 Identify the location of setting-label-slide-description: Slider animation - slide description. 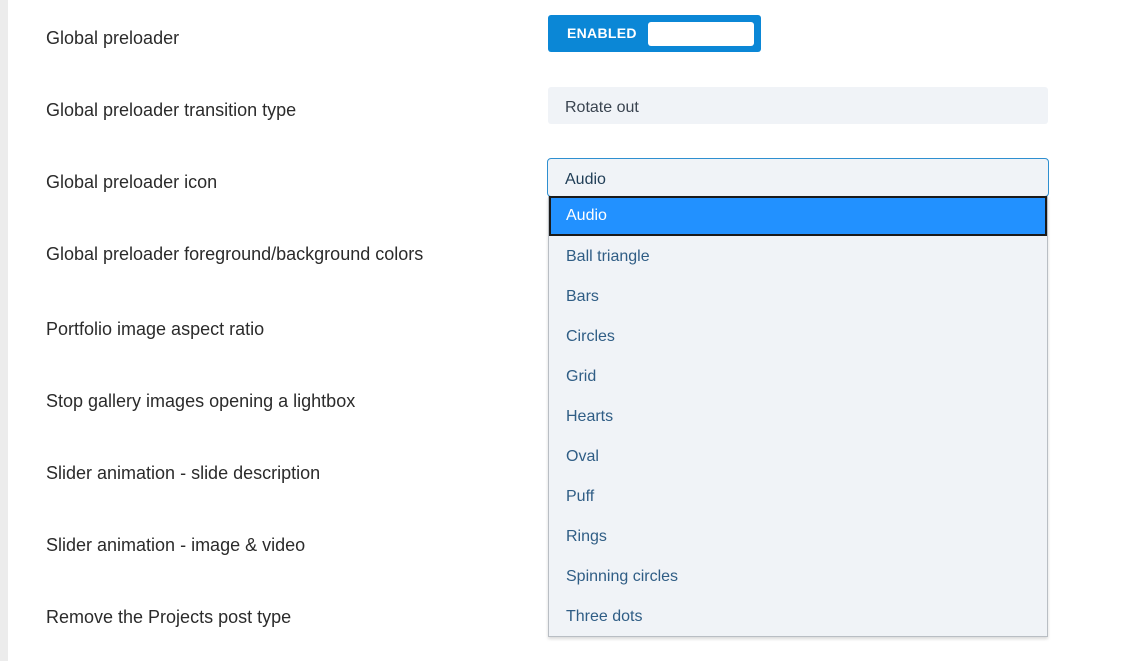
(183, 473).